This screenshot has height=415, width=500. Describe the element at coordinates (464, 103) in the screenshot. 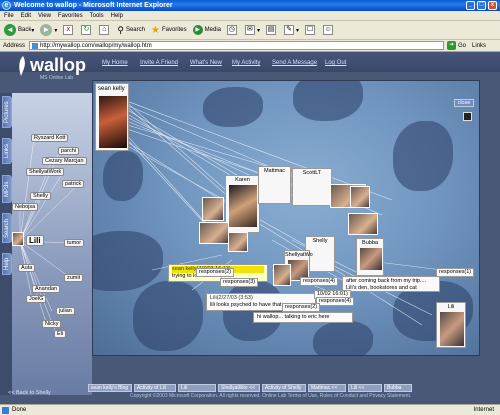

I see `canvas-close-button: close` at that location.